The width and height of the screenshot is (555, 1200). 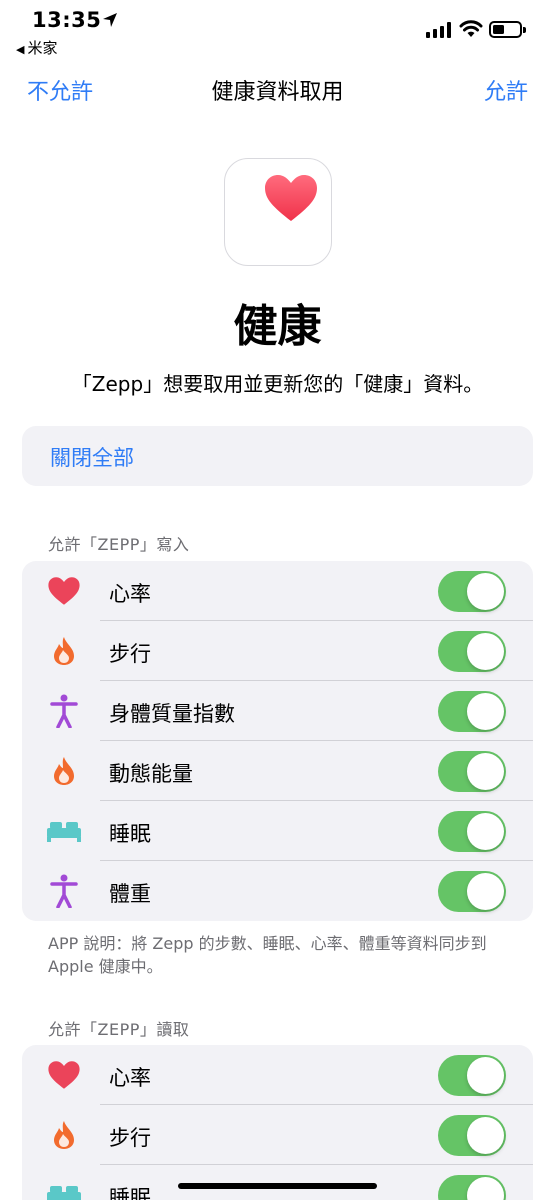 What do you see at coordinates (277, 1075) in the screenshot?
I see `read-row-heart-rate: 心率` at bounding box center [277, 1075].